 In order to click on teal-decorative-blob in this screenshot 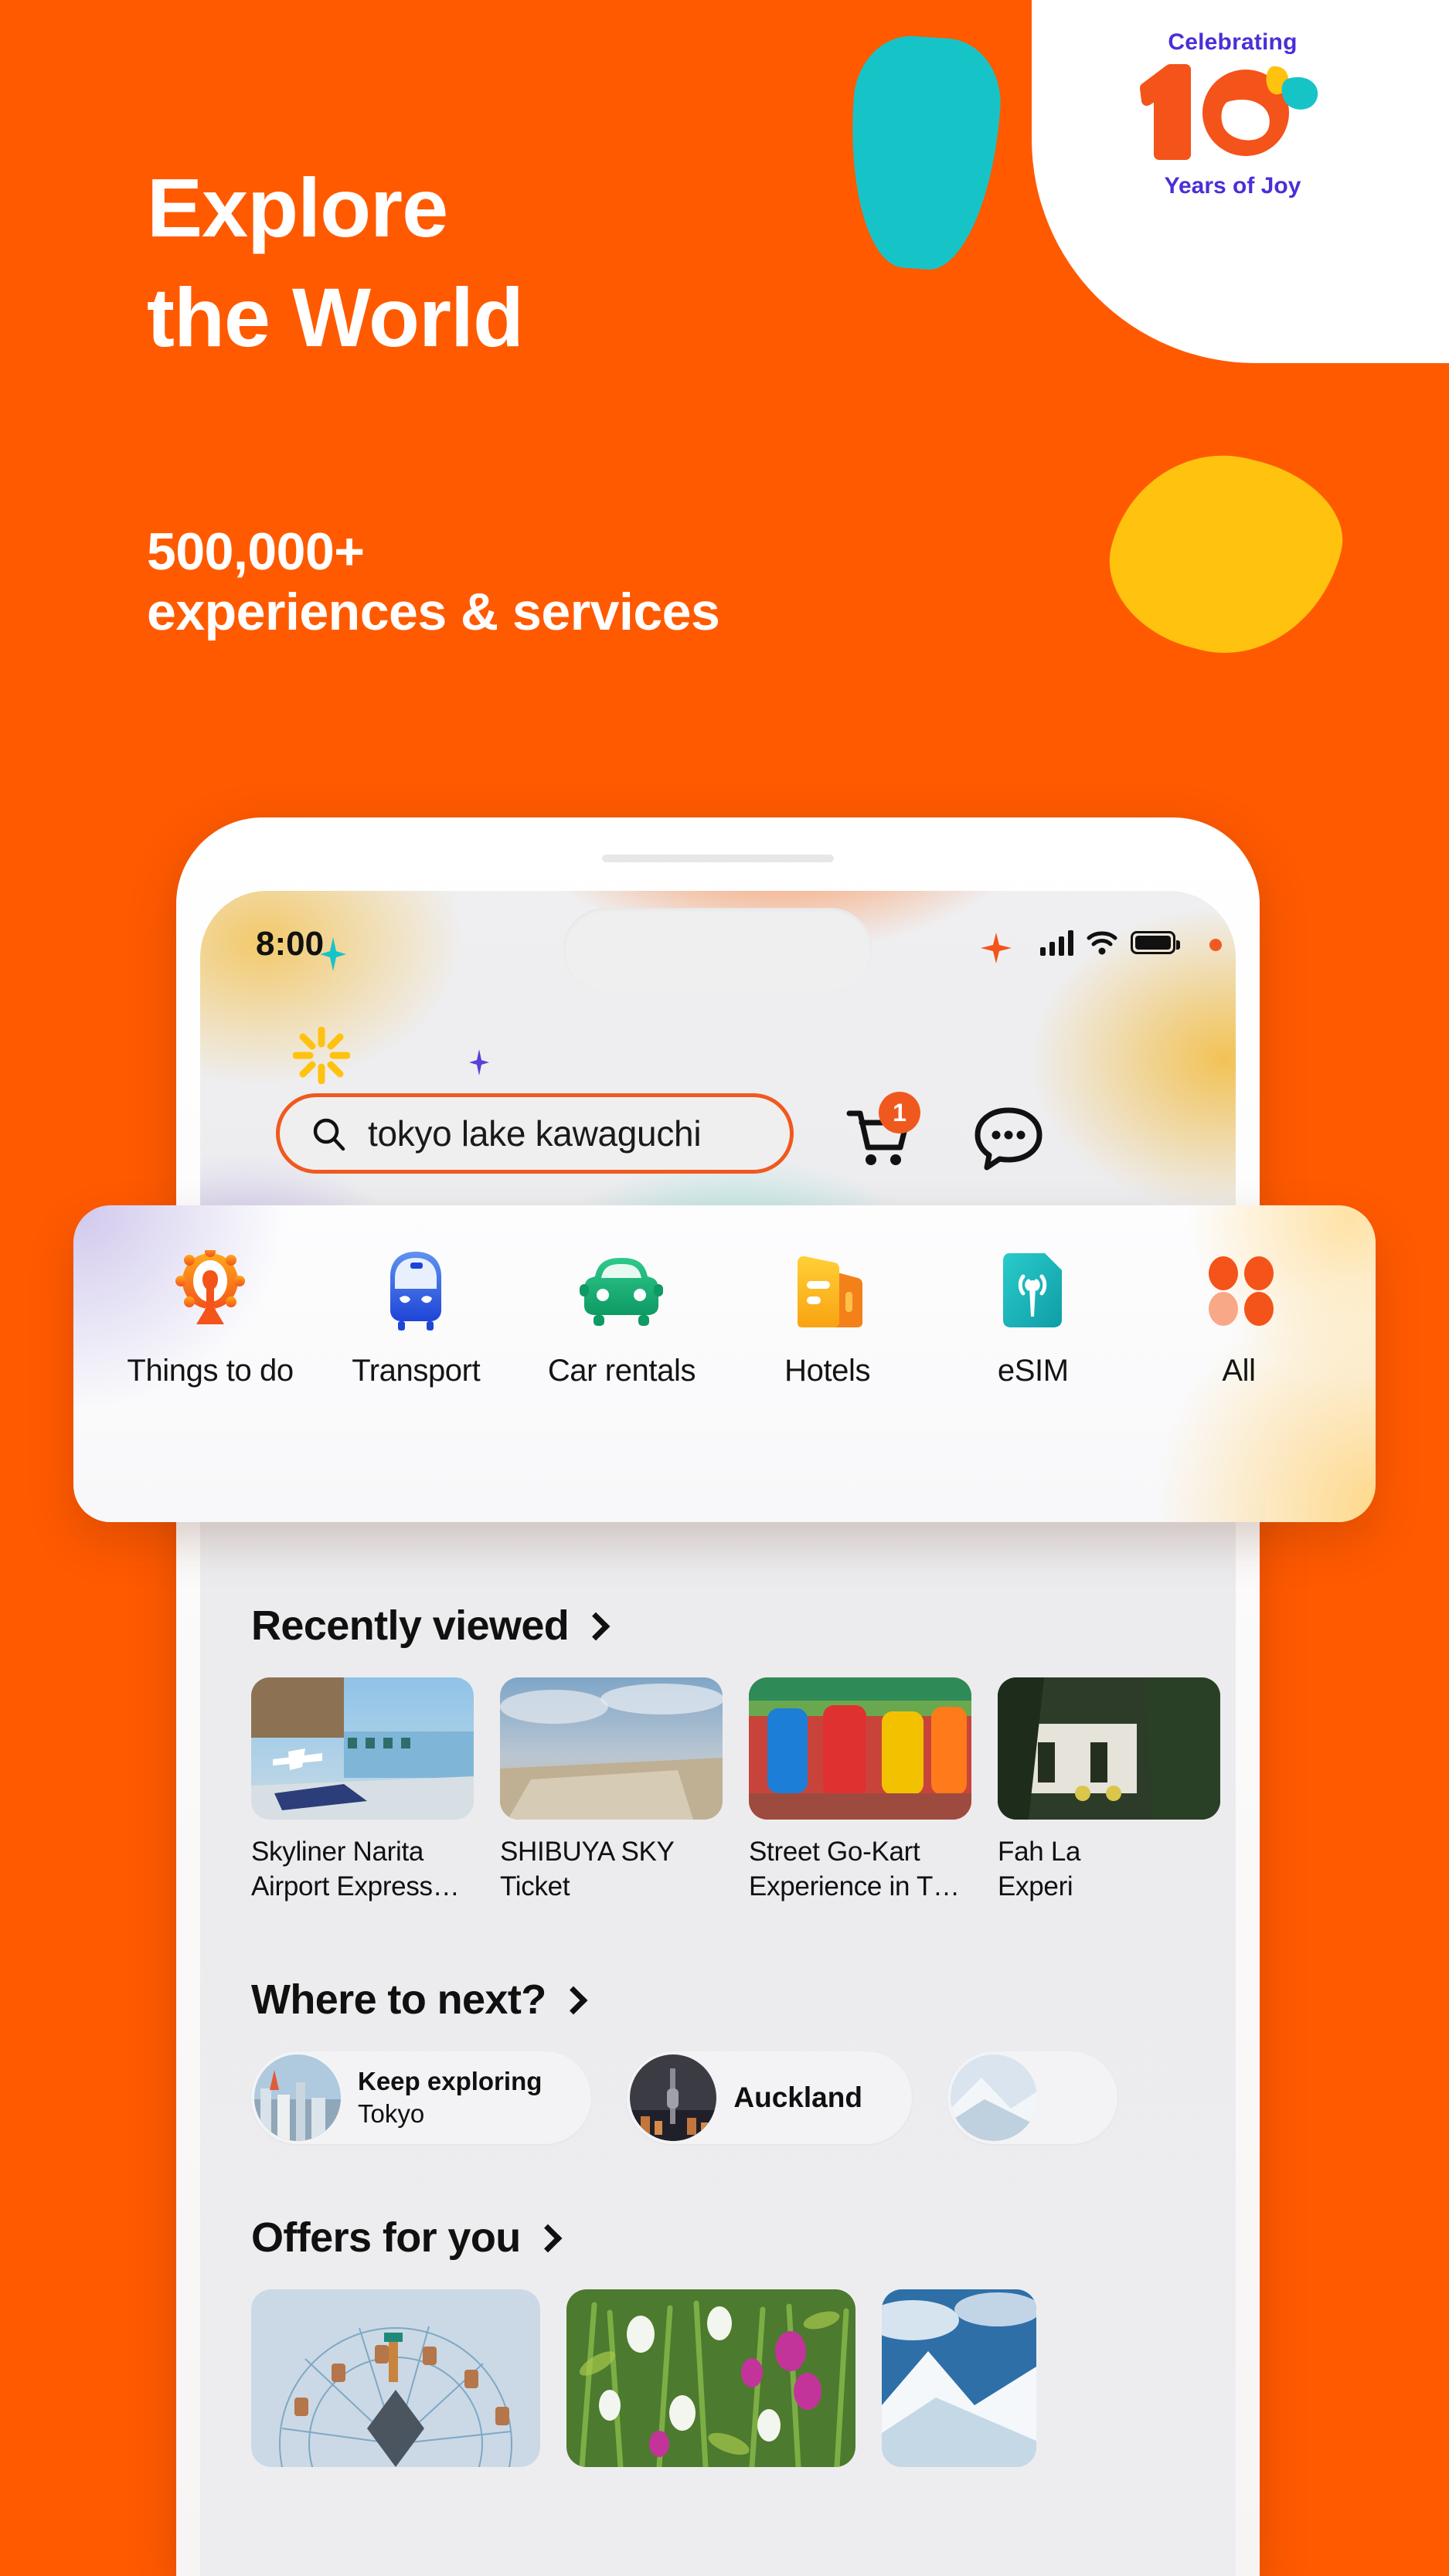, I will do `click(923, 153)`.